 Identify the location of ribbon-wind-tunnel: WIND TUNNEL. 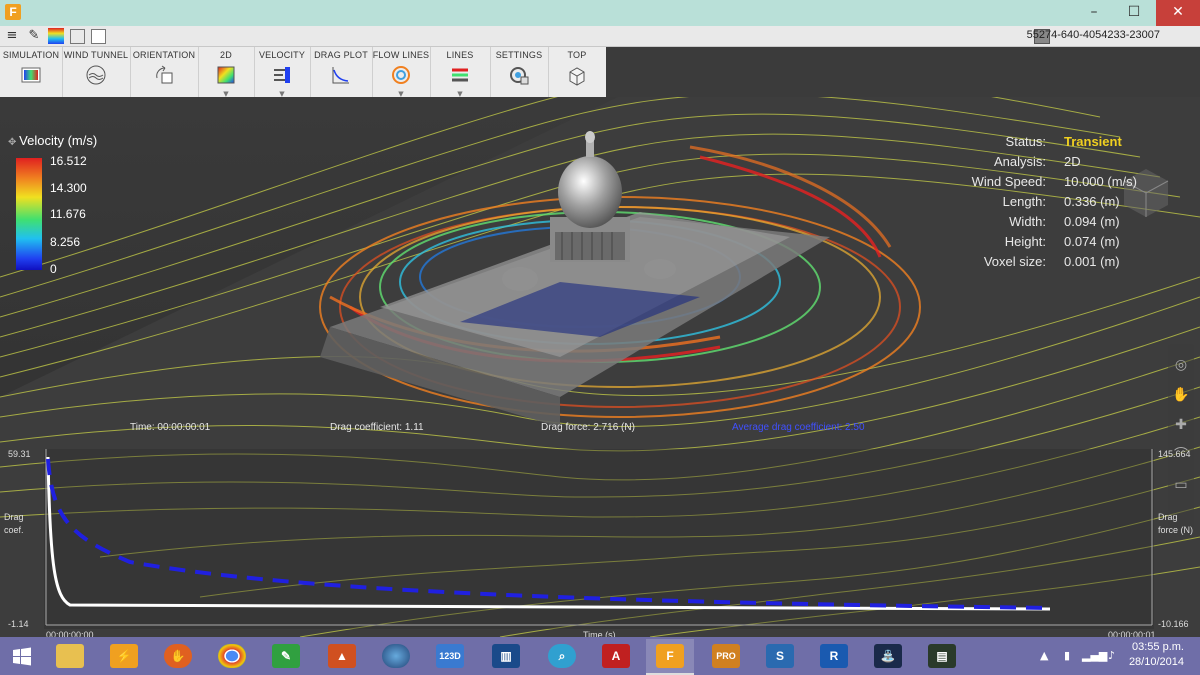
(96, 72).